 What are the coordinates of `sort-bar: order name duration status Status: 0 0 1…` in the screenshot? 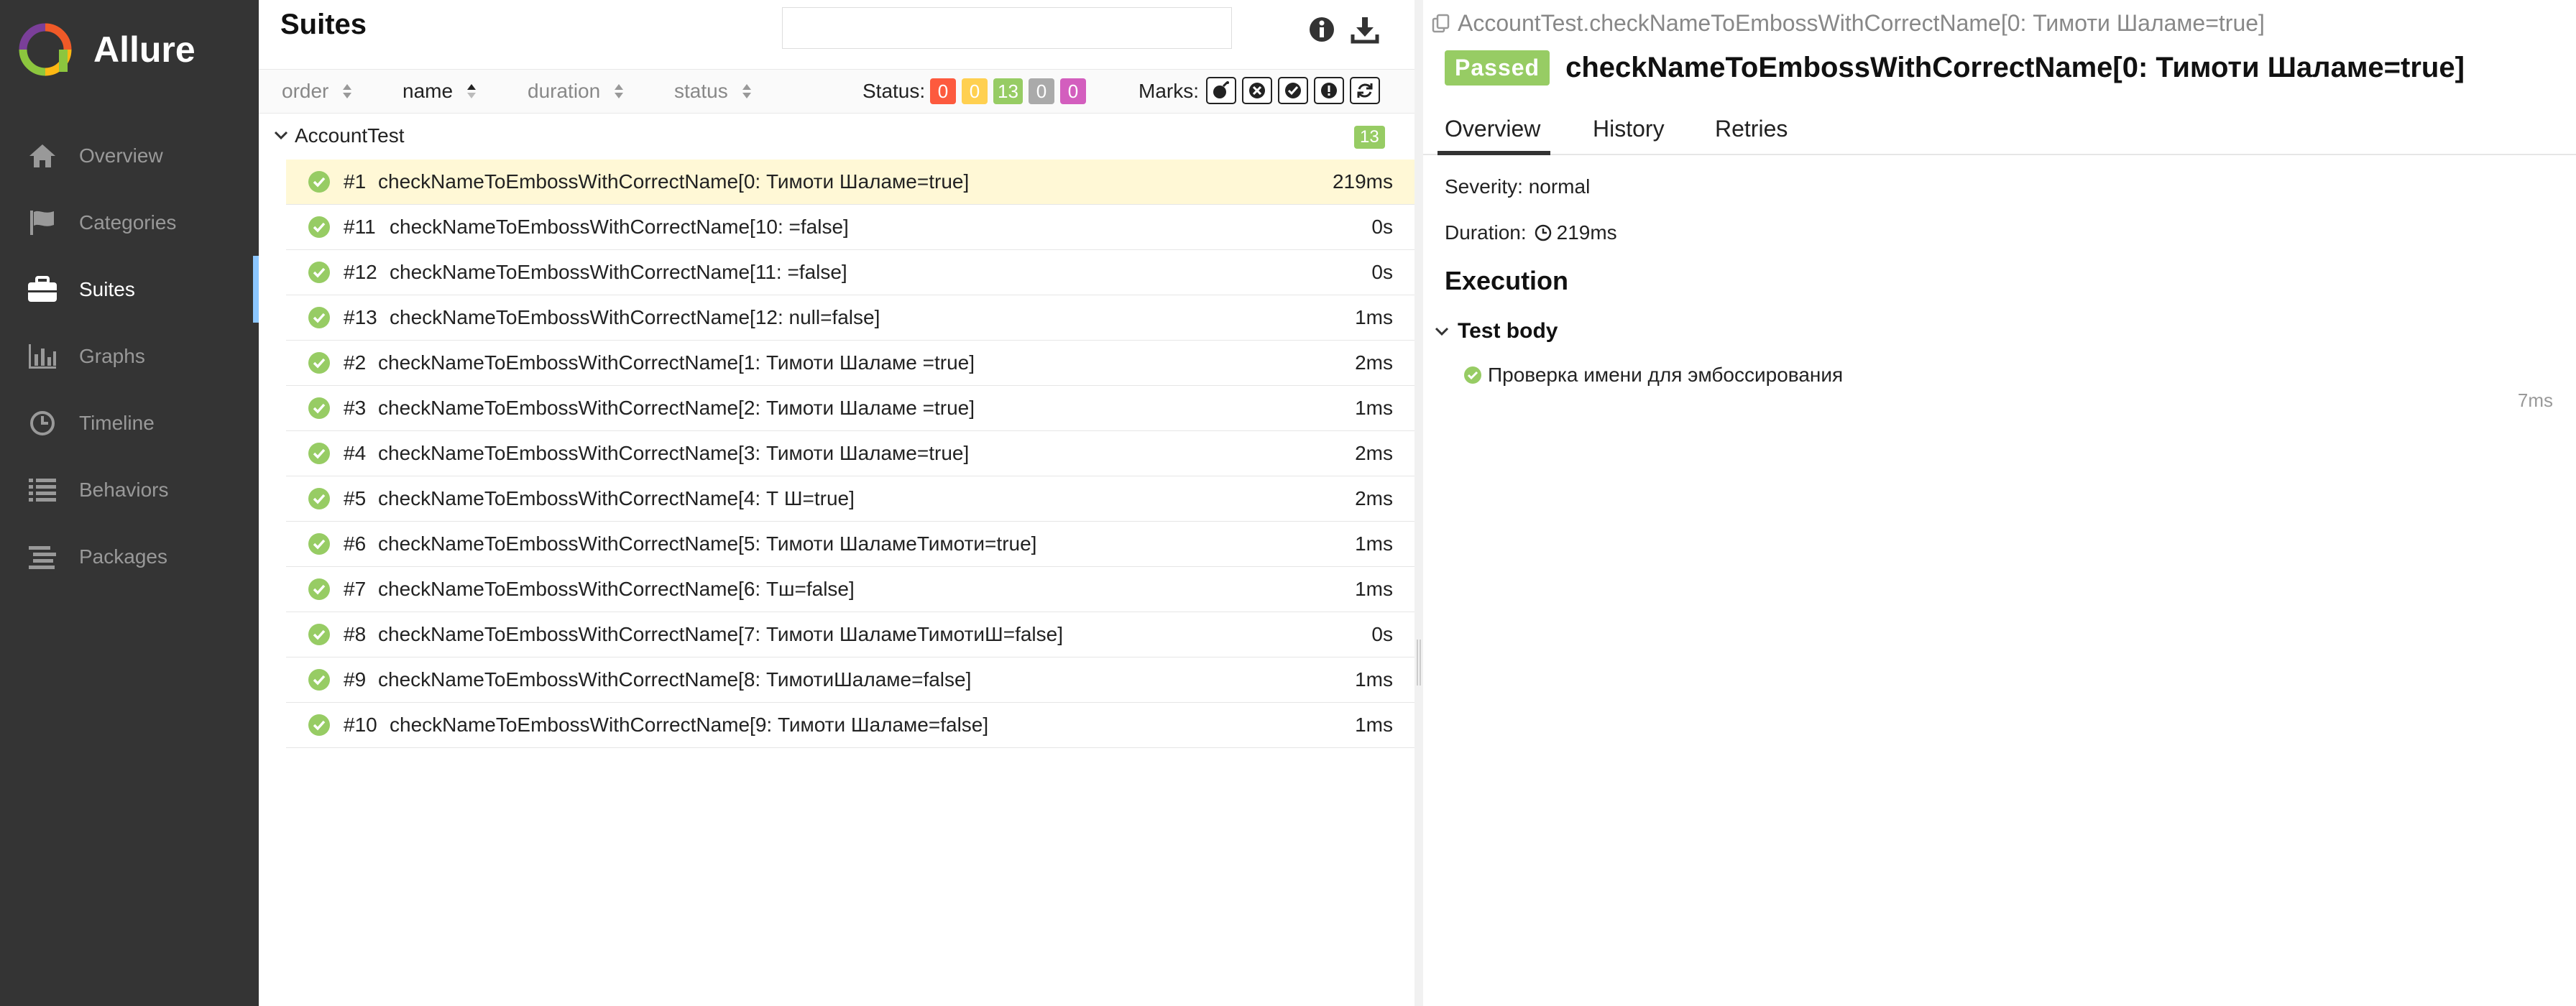 It's located at (836, 91).